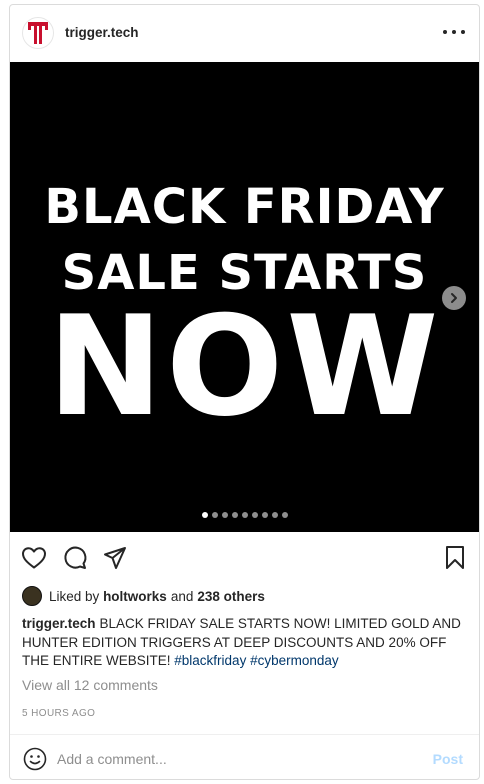  Describe the element at coordinates (237, 759) in the screenshot. I see `comment-input` at that location.